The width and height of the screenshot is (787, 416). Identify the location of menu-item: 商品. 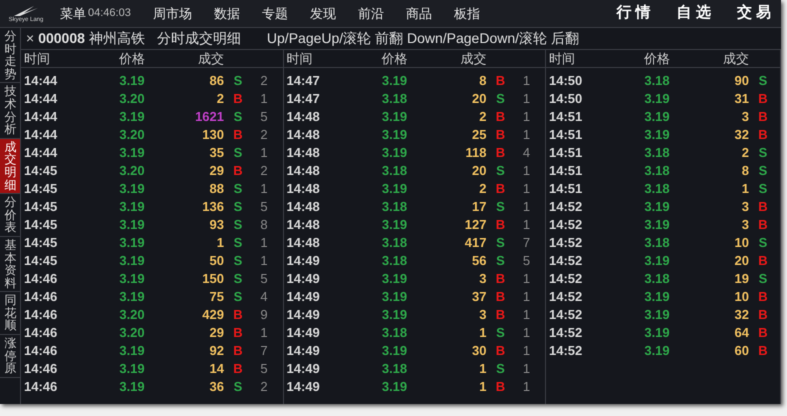
(419, 14).